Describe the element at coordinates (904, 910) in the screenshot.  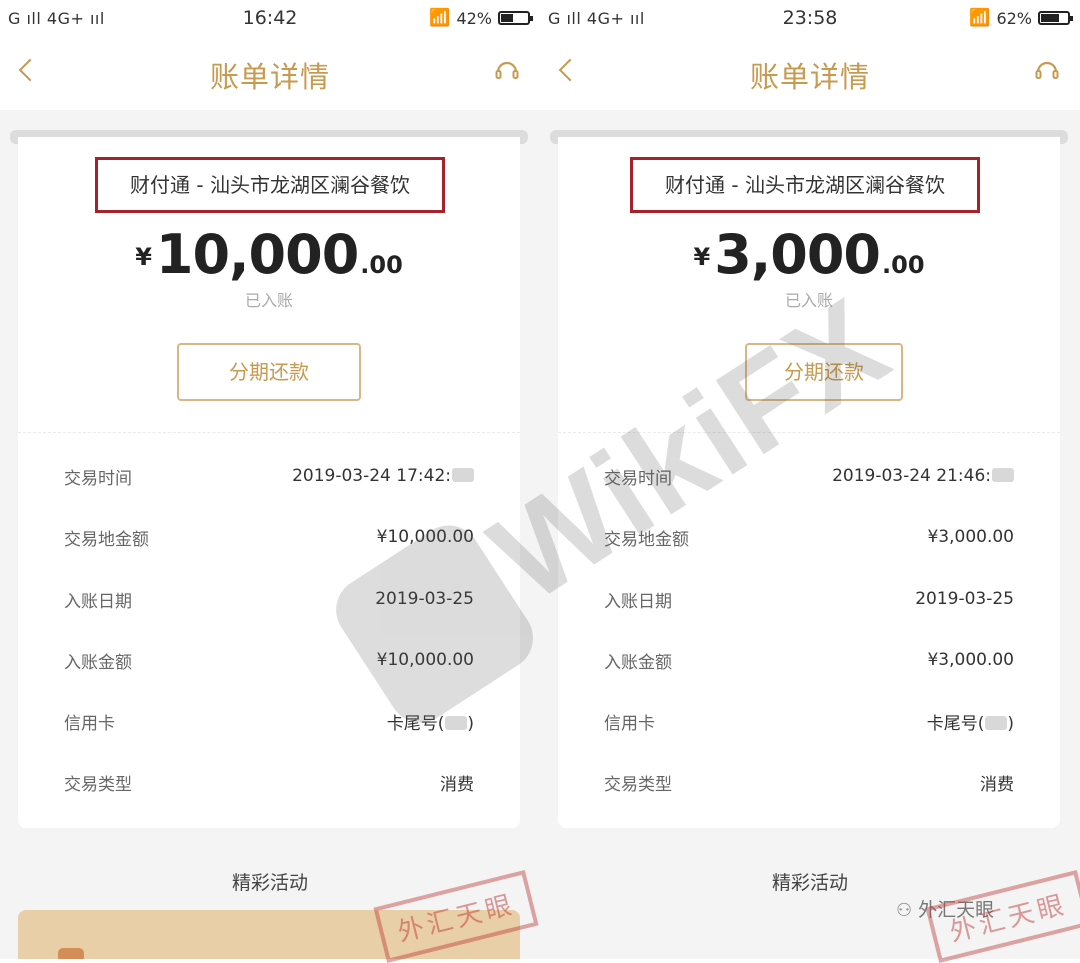
I see `wechat-icon: ⚇` at that location.